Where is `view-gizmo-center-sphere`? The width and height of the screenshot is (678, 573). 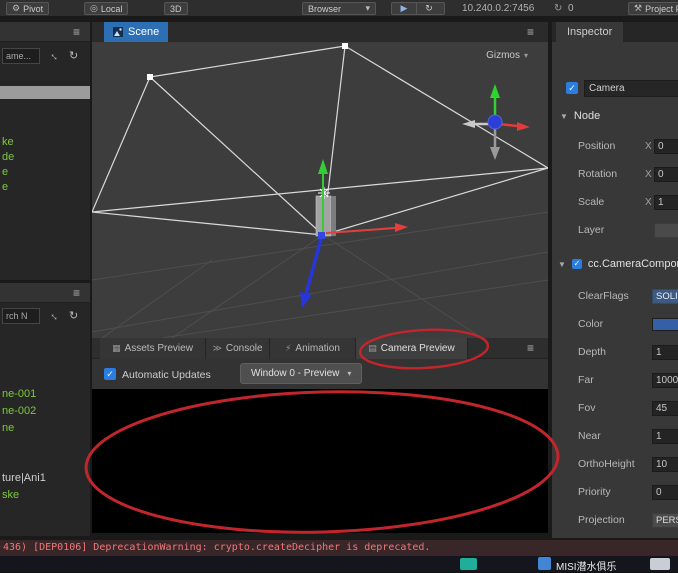
view-gizmo-center-sphere is located at coordinates (495, 122).